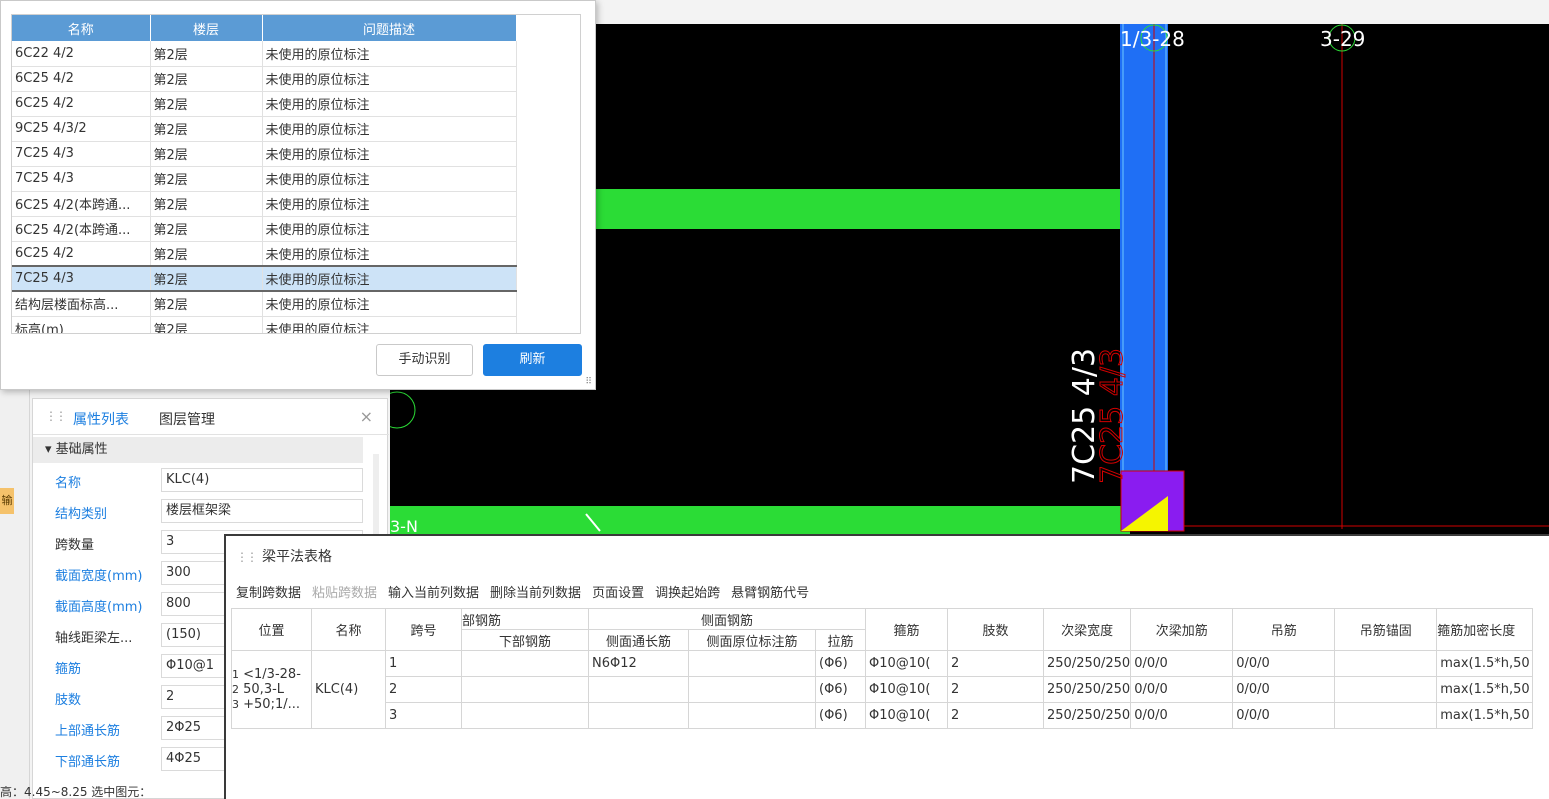  What do you see at coordinates (638, 663) in the screenshot?
I see `cell-side-long: N6Φ12` at bounding box center [638, 663].